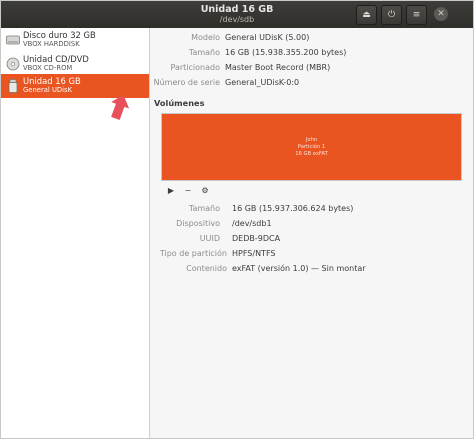 Image resolution: width=474 pixels, height=439 pixels. I want to click on partitioning-label: Particionado, so click(195, 67).